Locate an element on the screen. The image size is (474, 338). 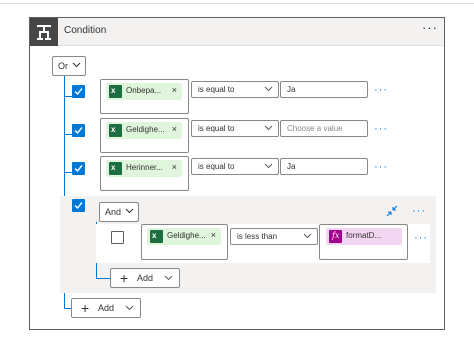
group-checkbox is located at coordinates (78, 205).